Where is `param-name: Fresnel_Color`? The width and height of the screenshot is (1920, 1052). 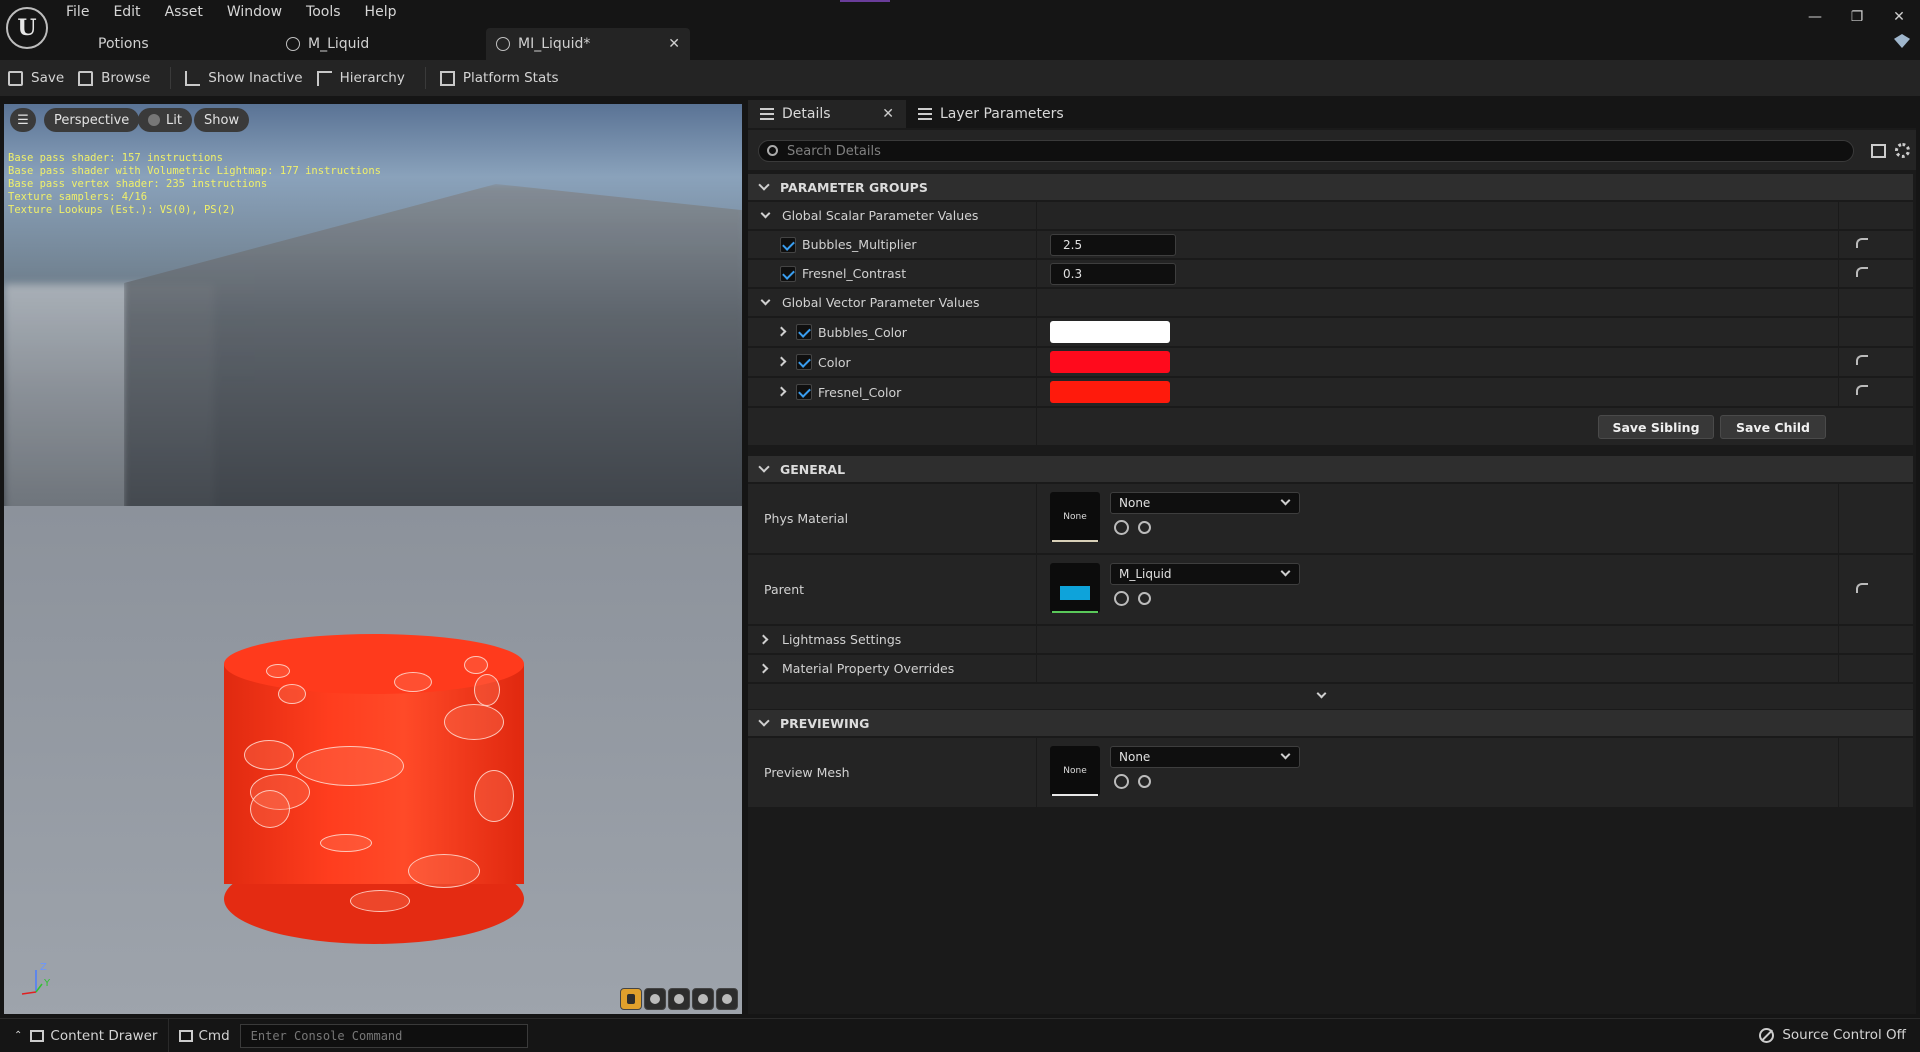
param-name: Fresnel_Color is located at coordinates (860, 392).